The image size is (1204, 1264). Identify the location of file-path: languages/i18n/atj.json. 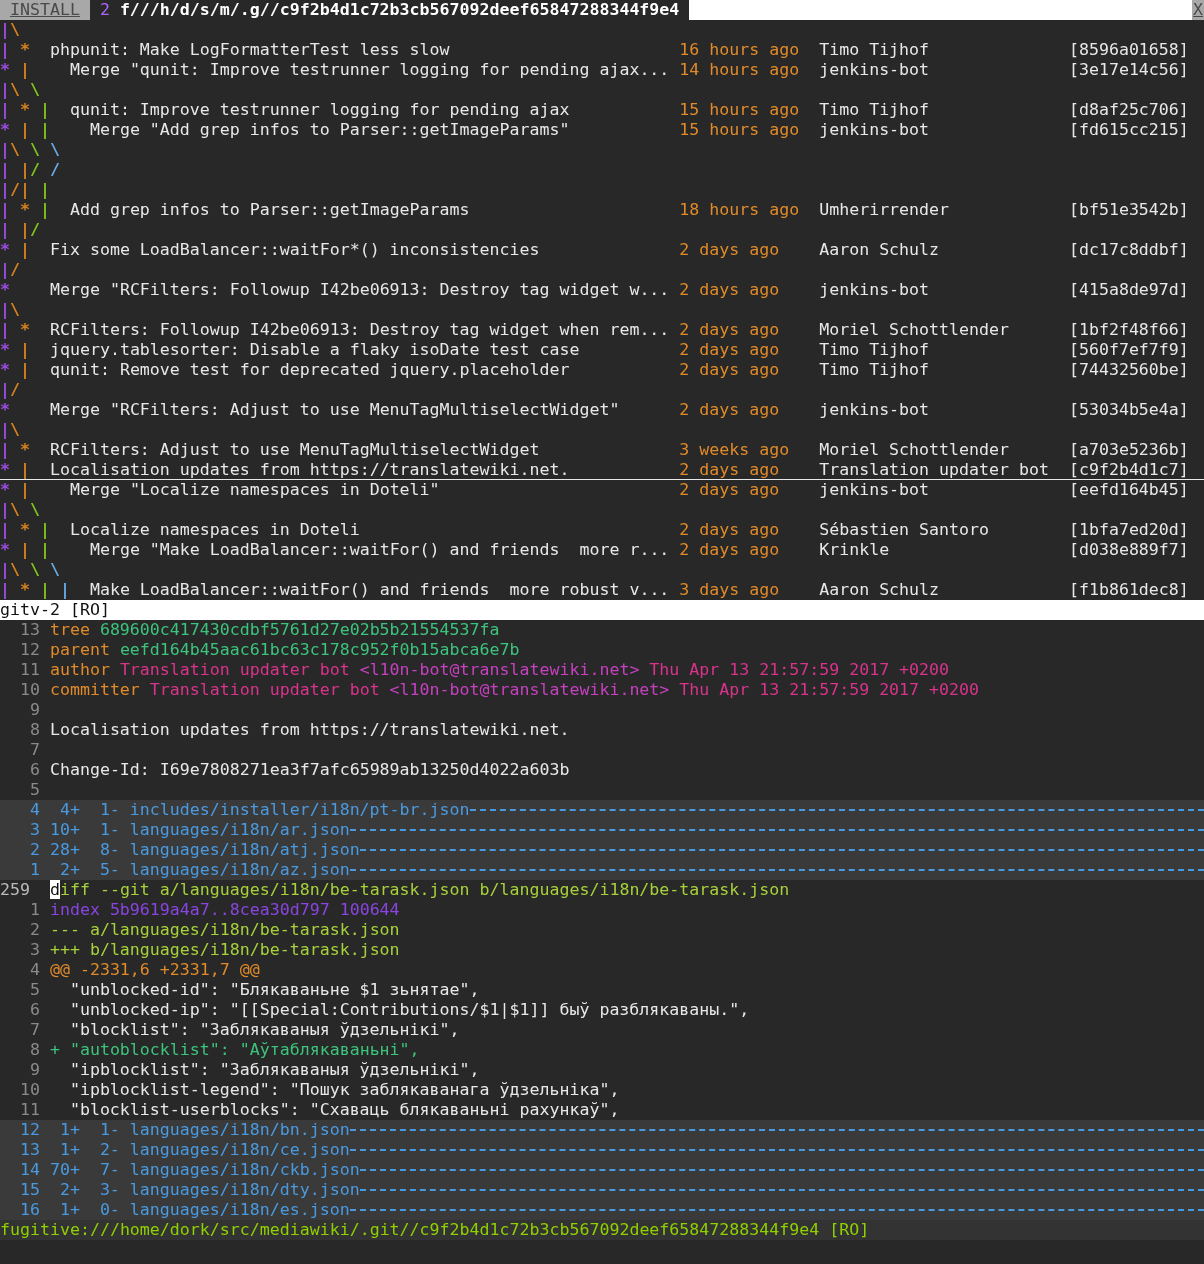
(244, 850).